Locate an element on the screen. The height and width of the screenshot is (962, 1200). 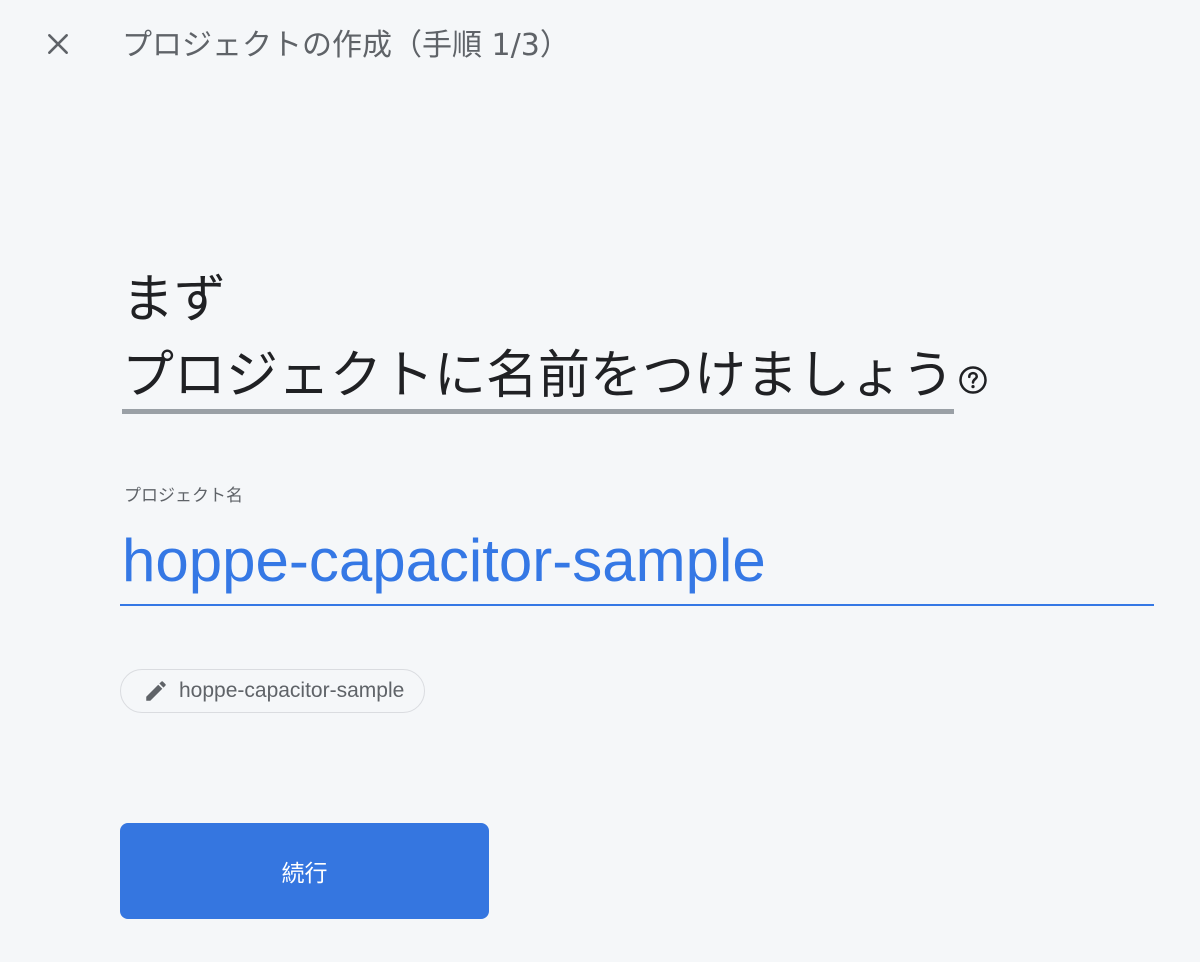
project-name-input is located at coordinates (637, 561).